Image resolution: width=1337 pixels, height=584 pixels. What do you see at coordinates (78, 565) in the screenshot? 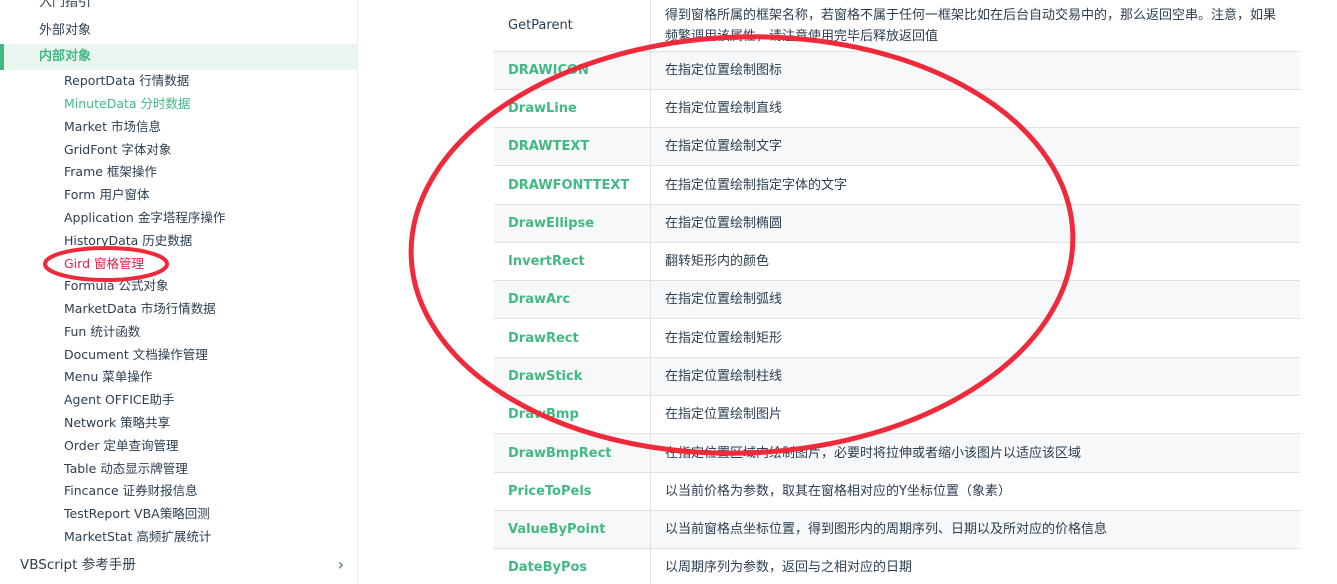
I see `sidebar-section-label: VBScript 参考手册` at bounding box center [78, 565].